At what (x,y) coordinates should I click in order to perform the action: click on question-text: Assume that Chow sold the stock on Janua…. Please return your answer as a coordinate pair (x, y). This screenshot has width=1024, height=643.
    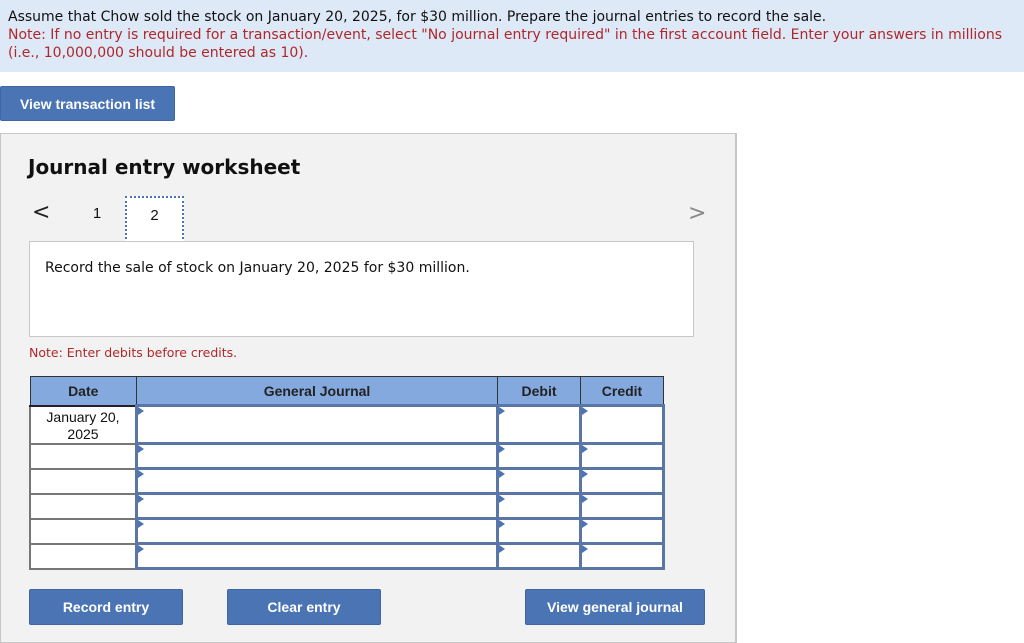
    Looking at the image, I should click on (417, 17).